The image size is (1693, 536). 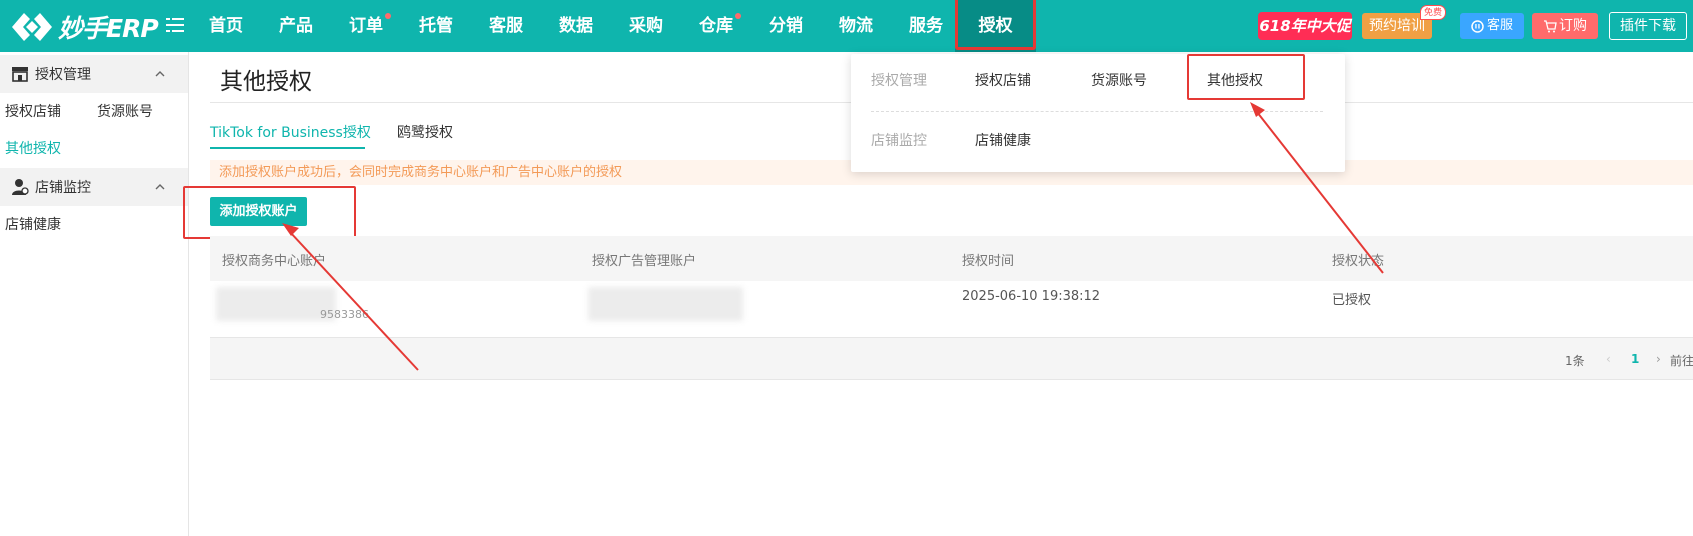 What do you see at coordinates (995, 25) in the screenshot?
I see `highlight-box-authorization` at bounding box center [995, 25].